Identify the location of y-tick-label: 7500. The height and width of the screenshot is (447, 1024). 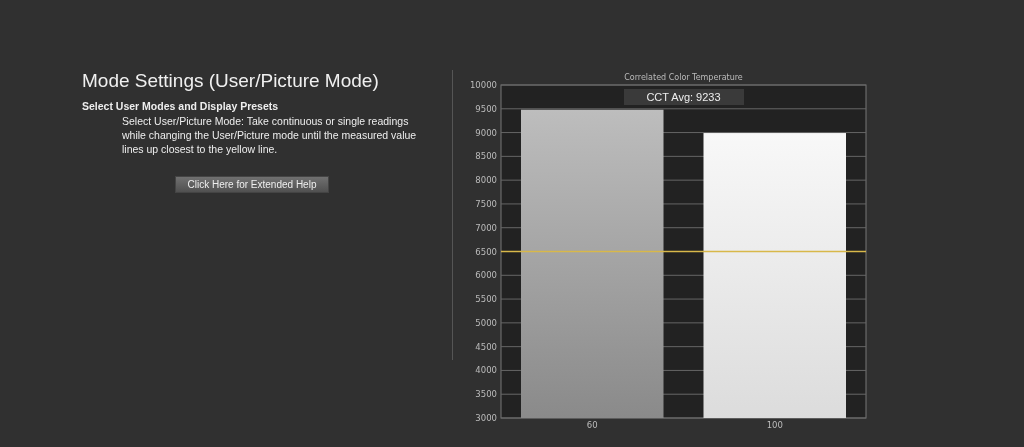
(486, 203).